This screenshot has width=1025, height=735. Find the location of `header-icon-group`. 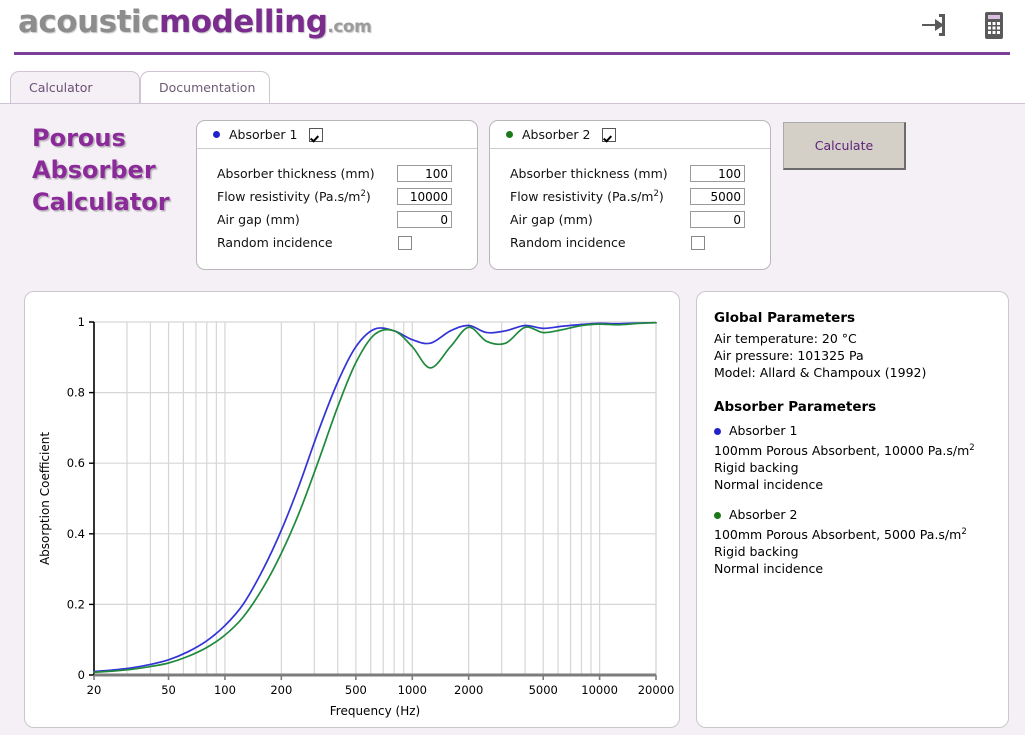

header-icon-group is located at coordinates (964, 25).